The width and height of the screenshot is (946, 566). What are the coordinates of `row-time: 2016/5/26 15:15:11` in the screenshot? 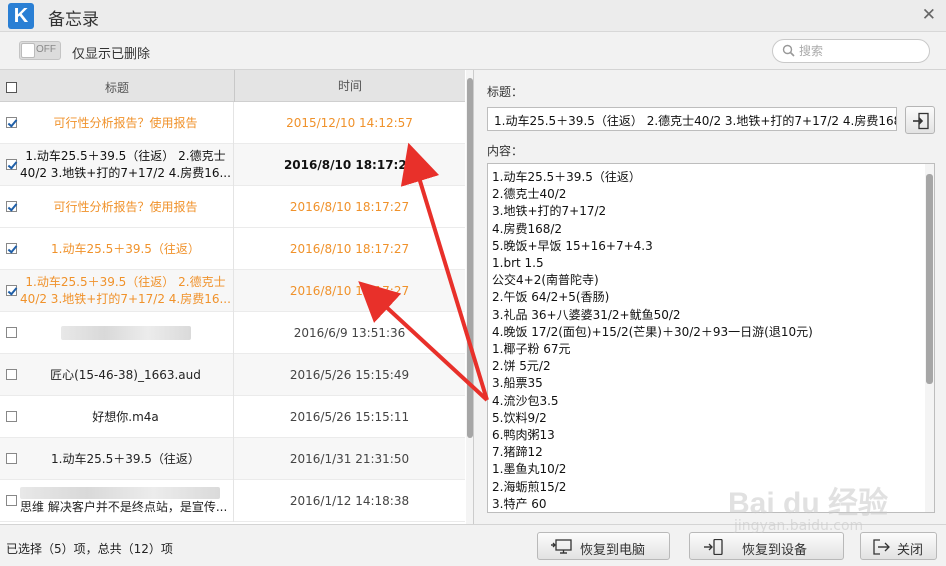 It's located at (349, 417).